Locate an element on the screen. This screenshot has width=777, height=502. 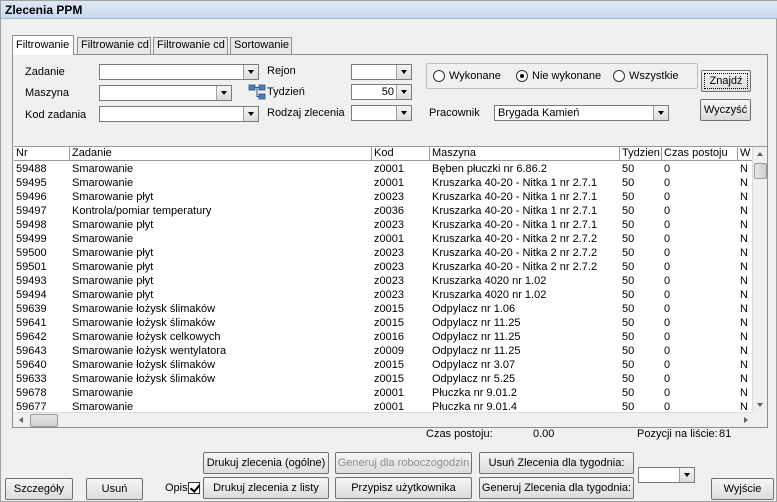
scroll-down-icon is located at coordinates (760, 405).